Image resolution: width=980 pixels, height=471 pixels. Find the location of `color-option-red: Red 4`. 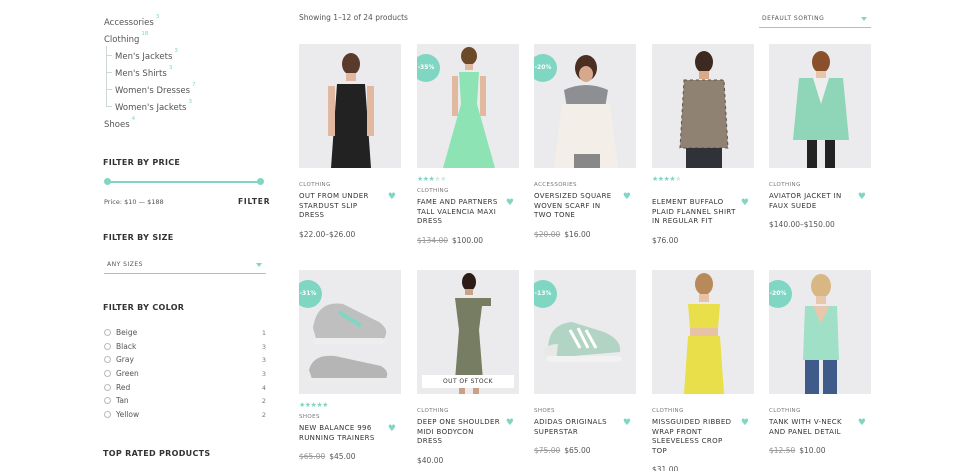

color-option-red: Red 4 is located at coordinates (186, 389).